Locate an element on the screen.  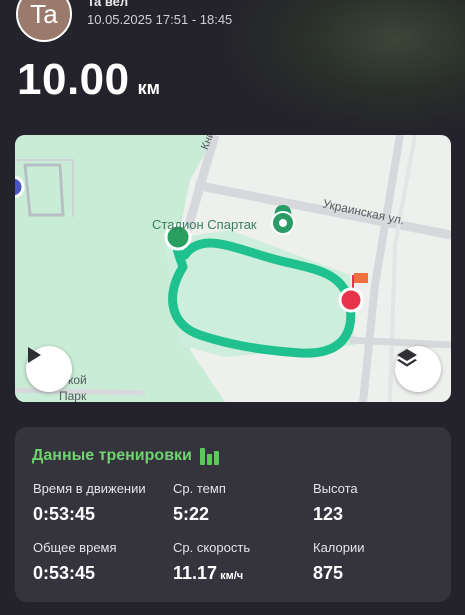
play-icon is located at coordinates (34, 355).